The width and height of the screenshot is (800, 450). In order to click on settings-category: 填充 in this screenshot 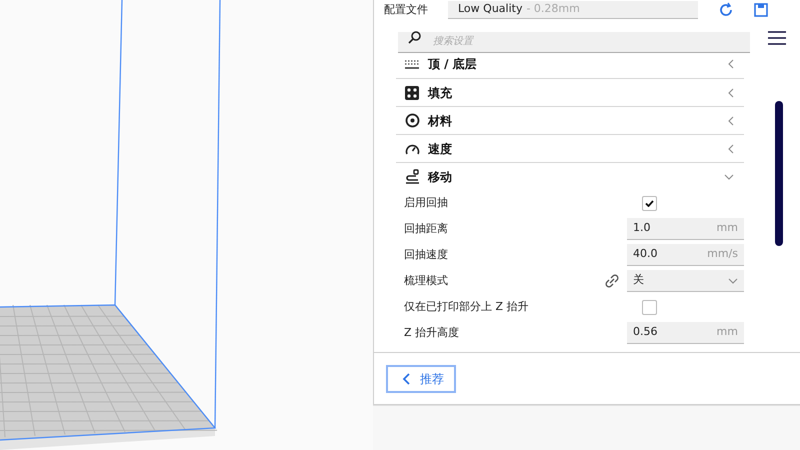, I will do `click(570, 92)`.